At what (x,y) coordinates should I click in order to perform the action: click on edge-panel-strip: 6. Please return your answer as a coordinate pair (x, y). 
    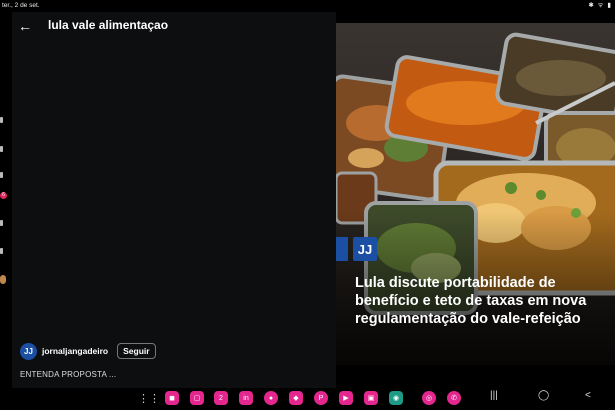
    Looking at the image, I should click on (6, 200).